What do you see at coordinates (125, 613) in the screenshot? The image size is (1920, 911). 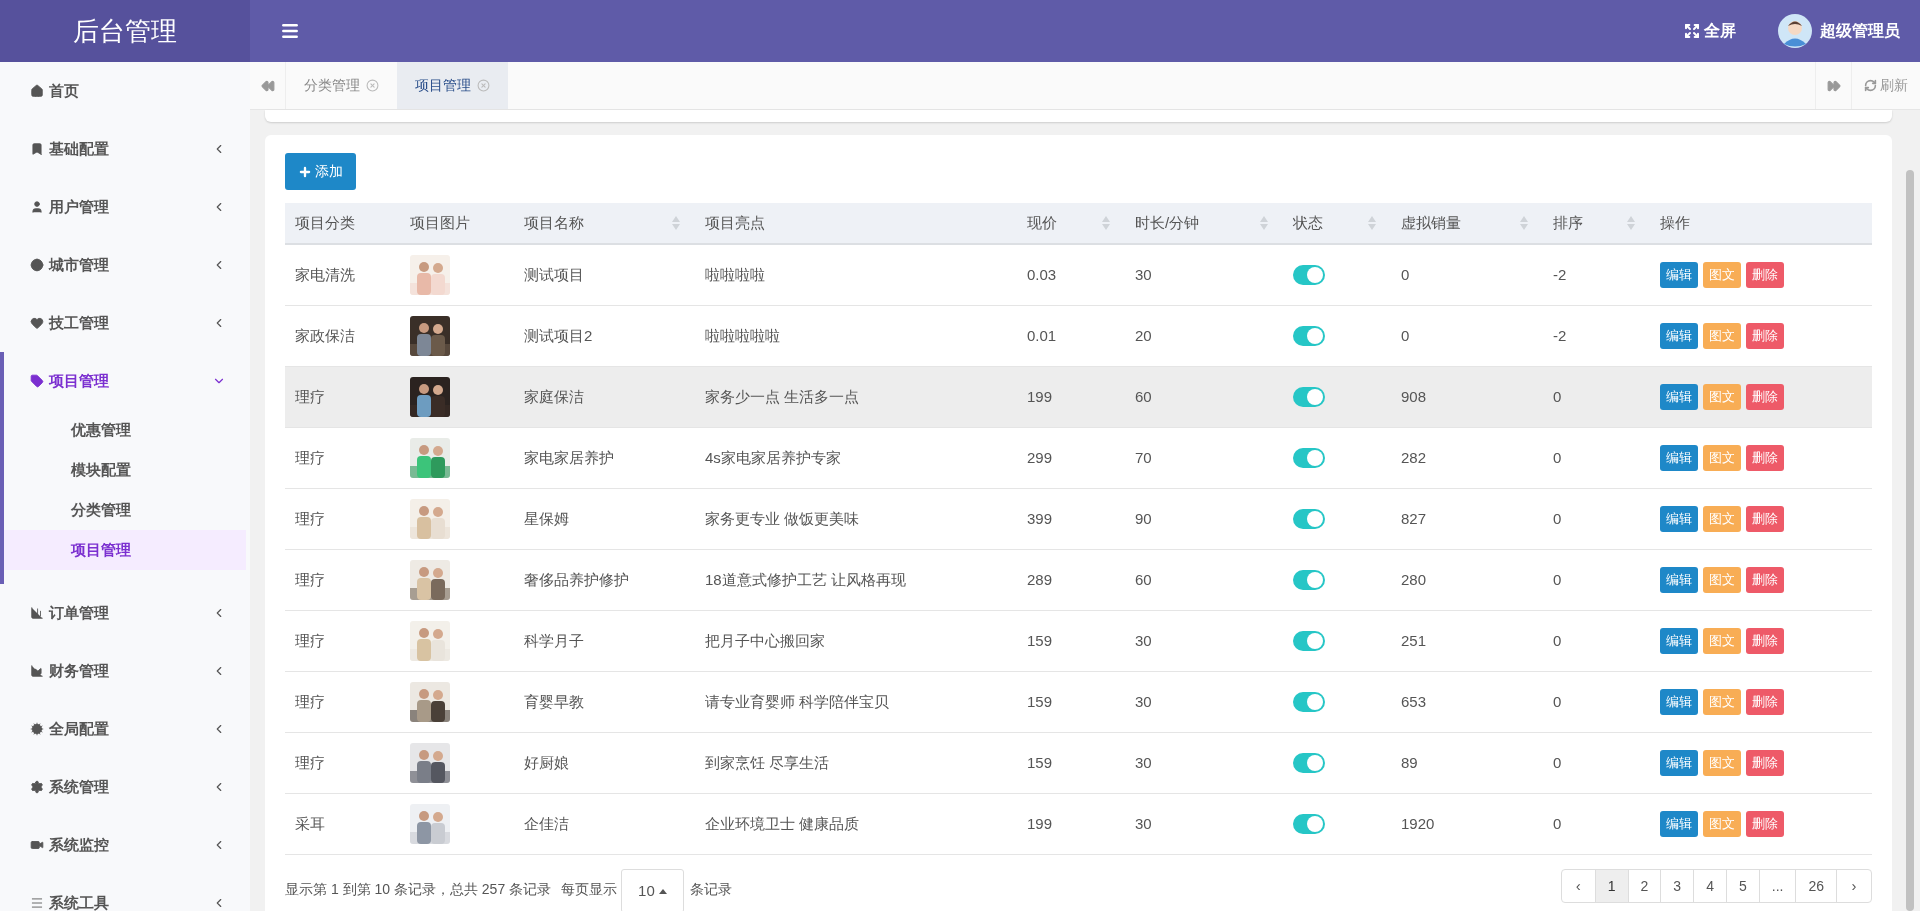 I see `sidebar-item: 订单管理` at bounding box center [125, 613].